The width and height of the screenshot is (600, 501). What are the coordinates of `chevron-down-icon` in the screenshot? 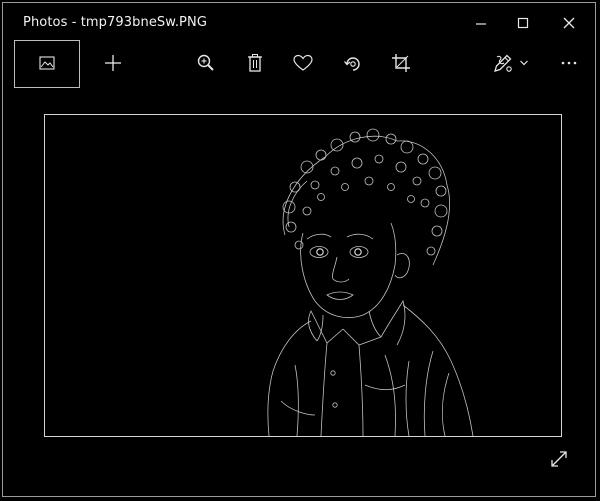 It's located at (524, 63).